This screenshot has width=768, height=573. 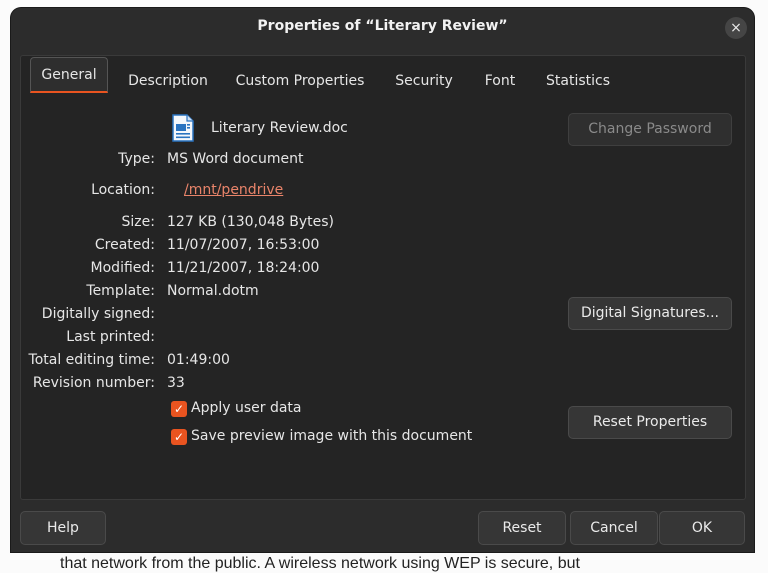 I want to click on dialog-title: Properties of “Literary Review”, so click(x=382, y=26).